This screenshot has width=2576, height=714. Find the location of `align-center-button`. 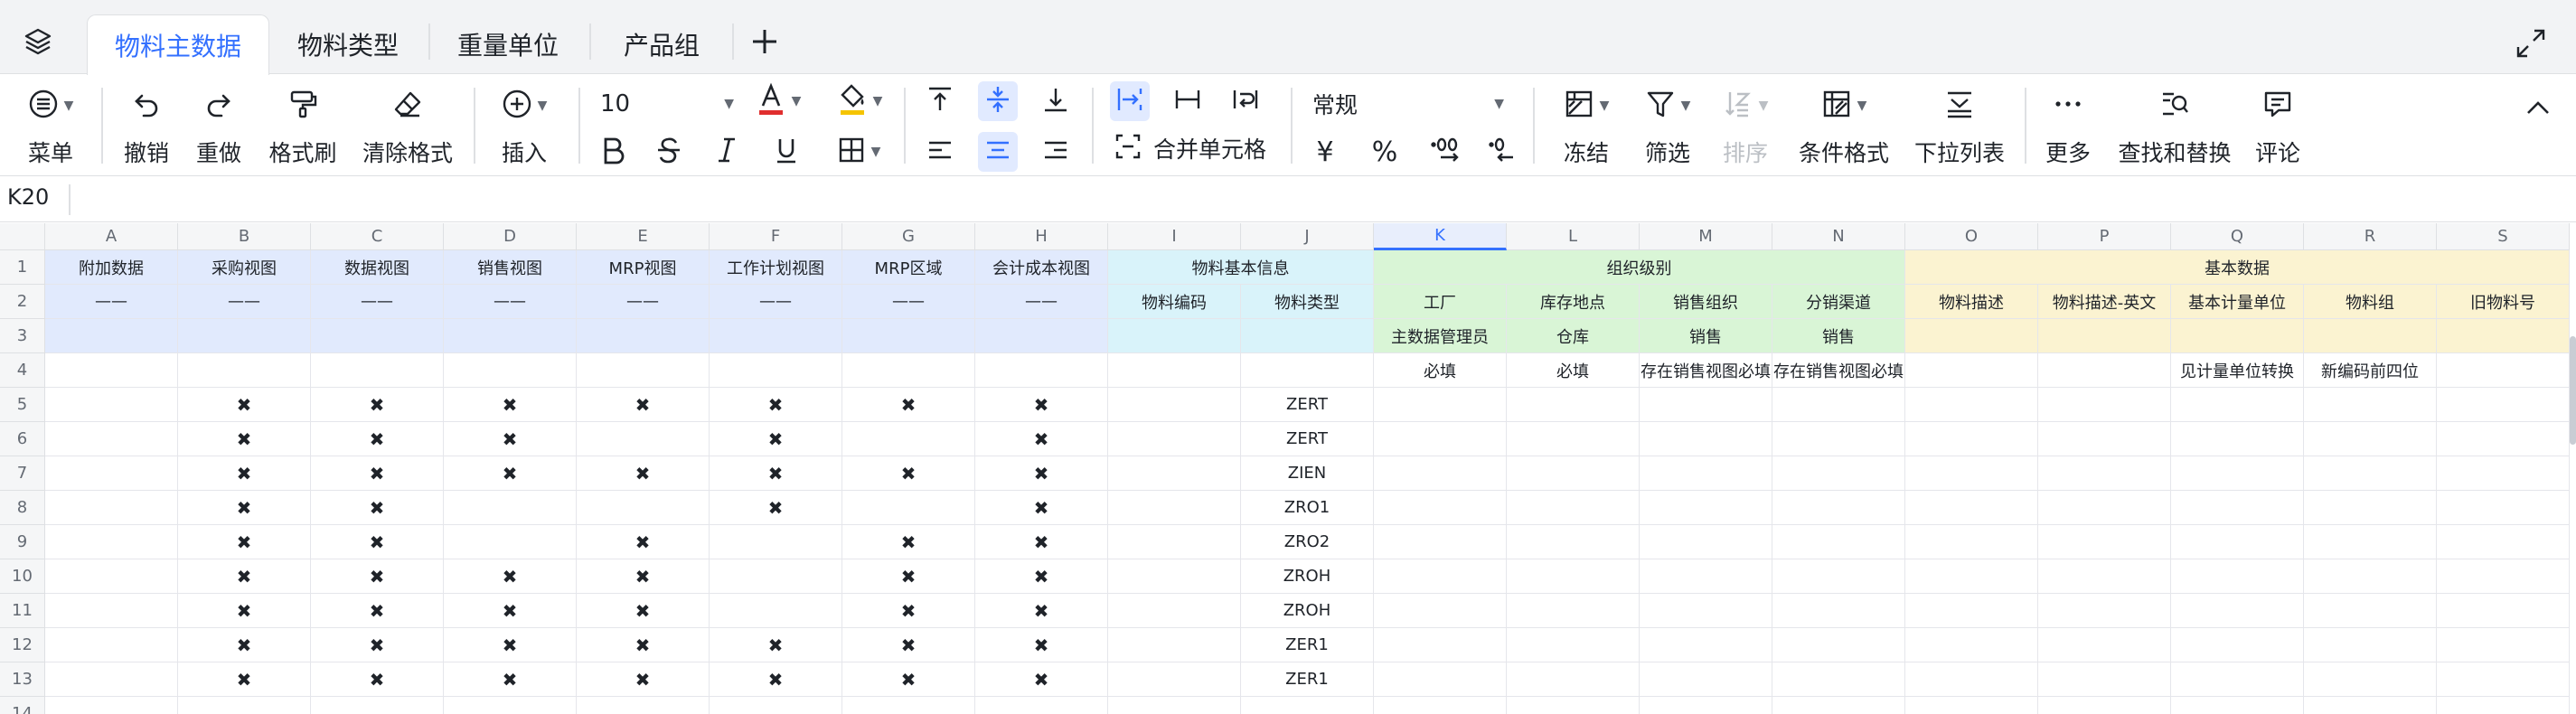

align-center-button is located at coordinates (998, 152).